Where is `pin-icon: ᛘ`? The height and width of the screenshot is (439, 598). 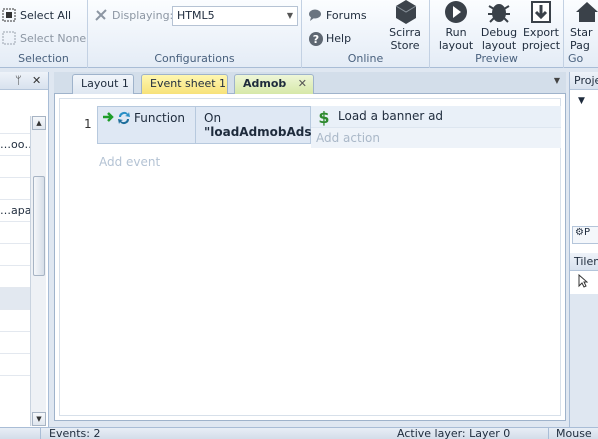 pin-icon: ᛘ is located at coordinates (18, 80).